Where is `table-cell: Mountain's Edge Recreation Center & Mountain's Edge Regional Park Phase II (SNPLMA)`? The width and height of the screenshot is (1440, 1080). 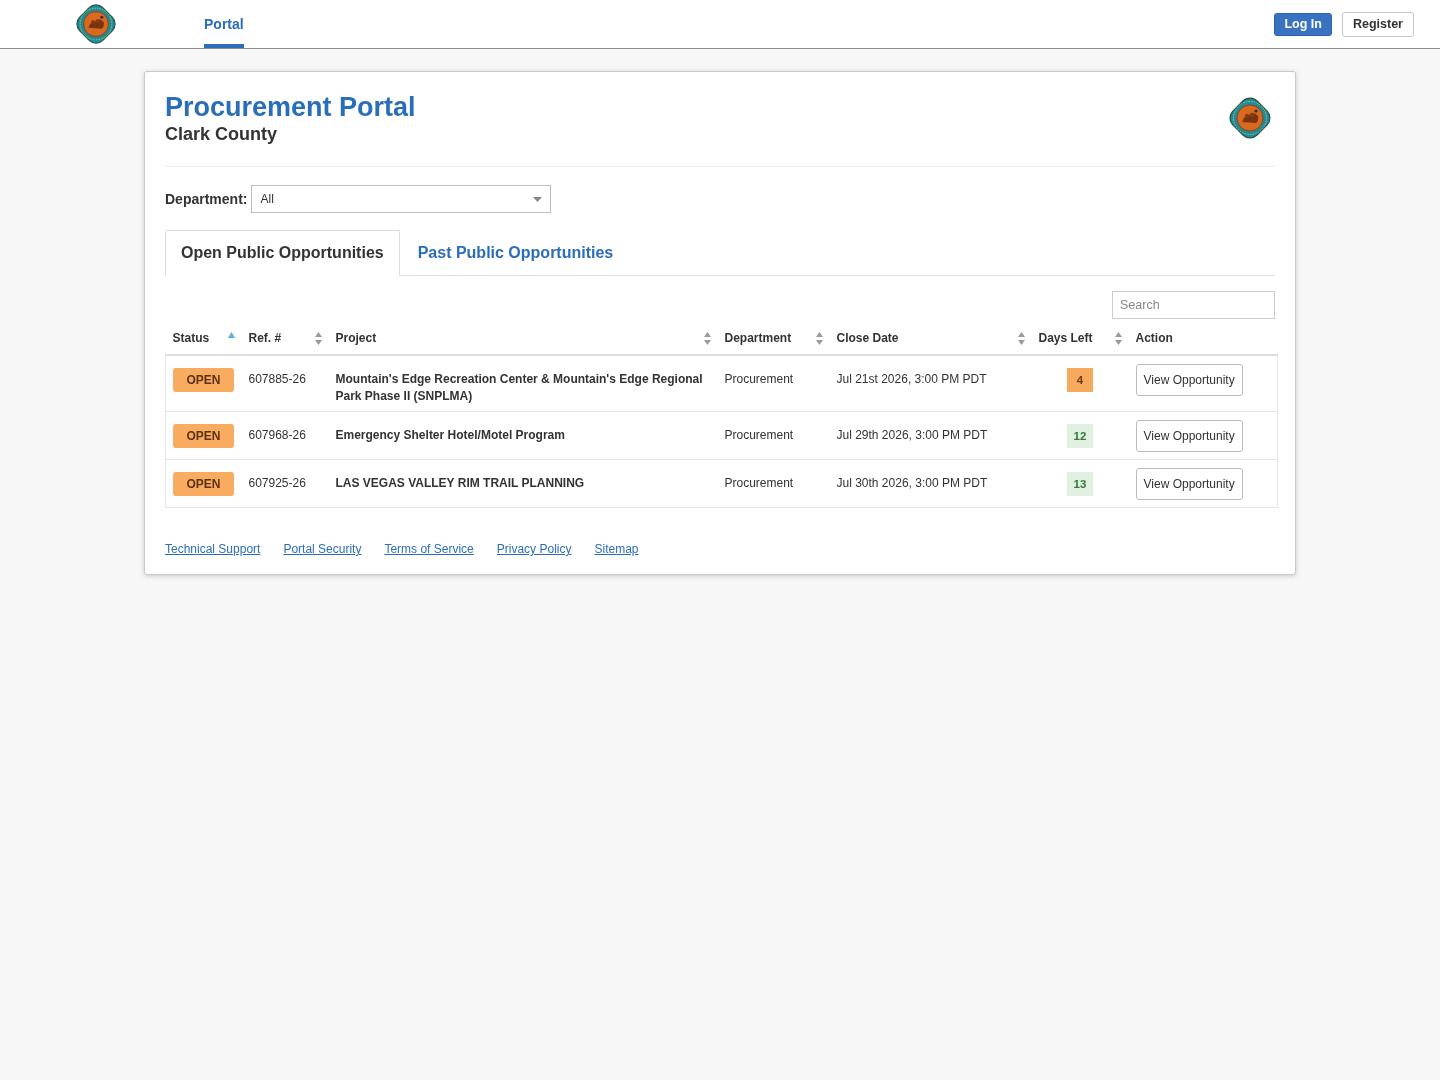
table-cell: Mountain's Edge Recreation Center & Mountain's Edge Regional Park Phase II (SNPLMA) is located at coordinates (523, 383).